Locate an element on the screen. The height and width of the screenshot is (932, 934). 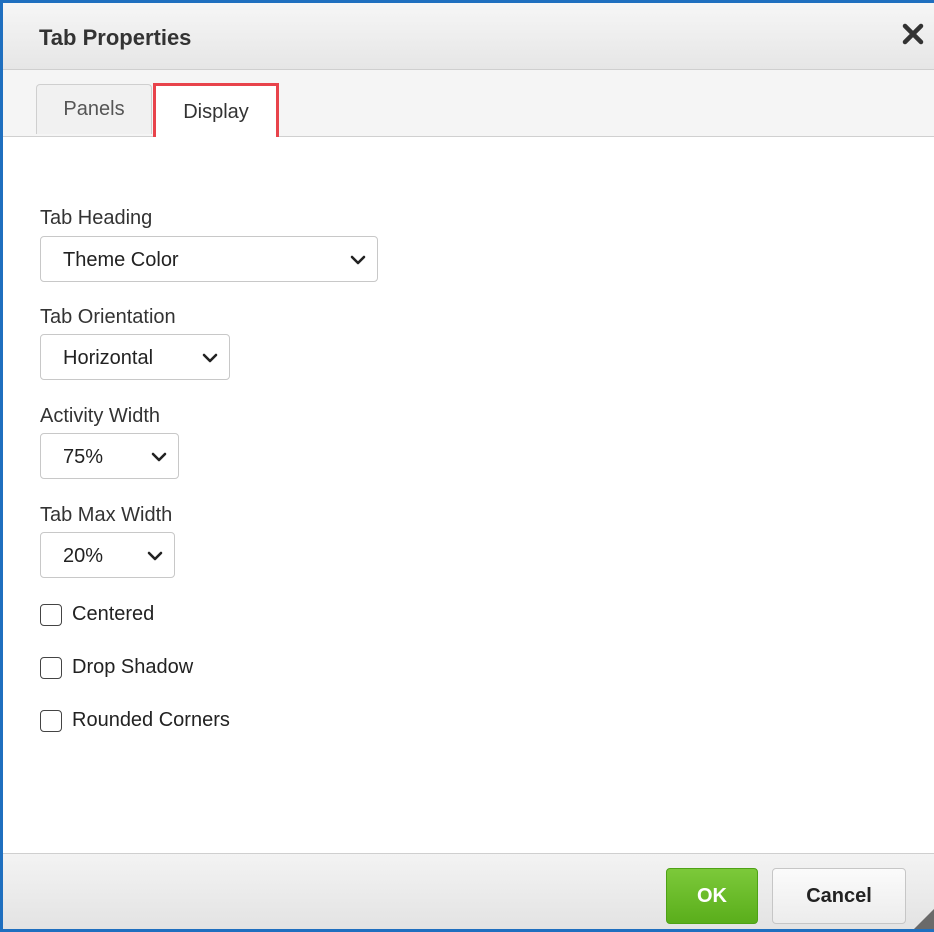
tab-display-label: Display is located at coordinates (216, 111).